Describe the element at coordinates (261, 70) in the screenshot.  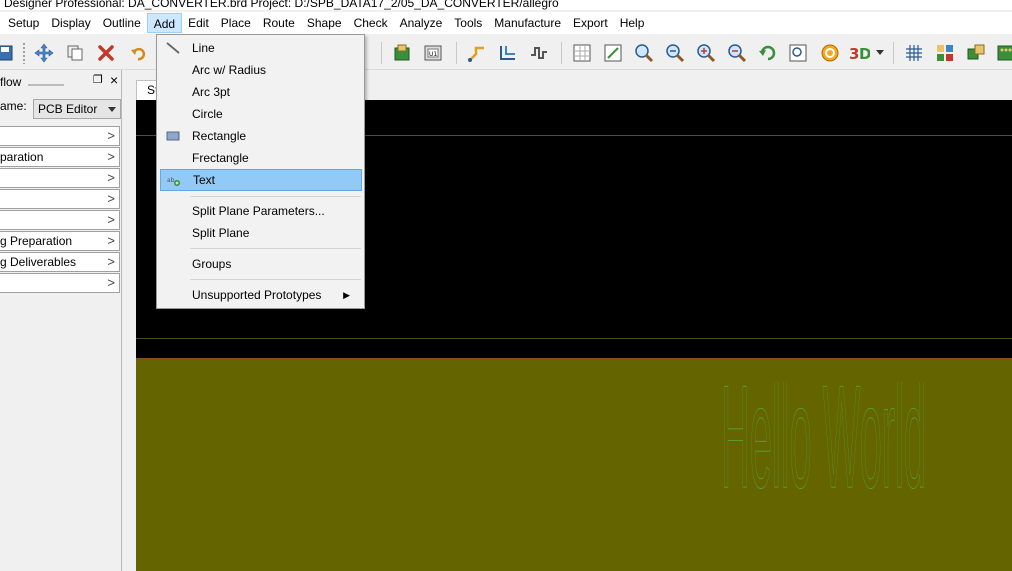
I see `add-menu-arc-radius: Arc w/ Radius` at that location.